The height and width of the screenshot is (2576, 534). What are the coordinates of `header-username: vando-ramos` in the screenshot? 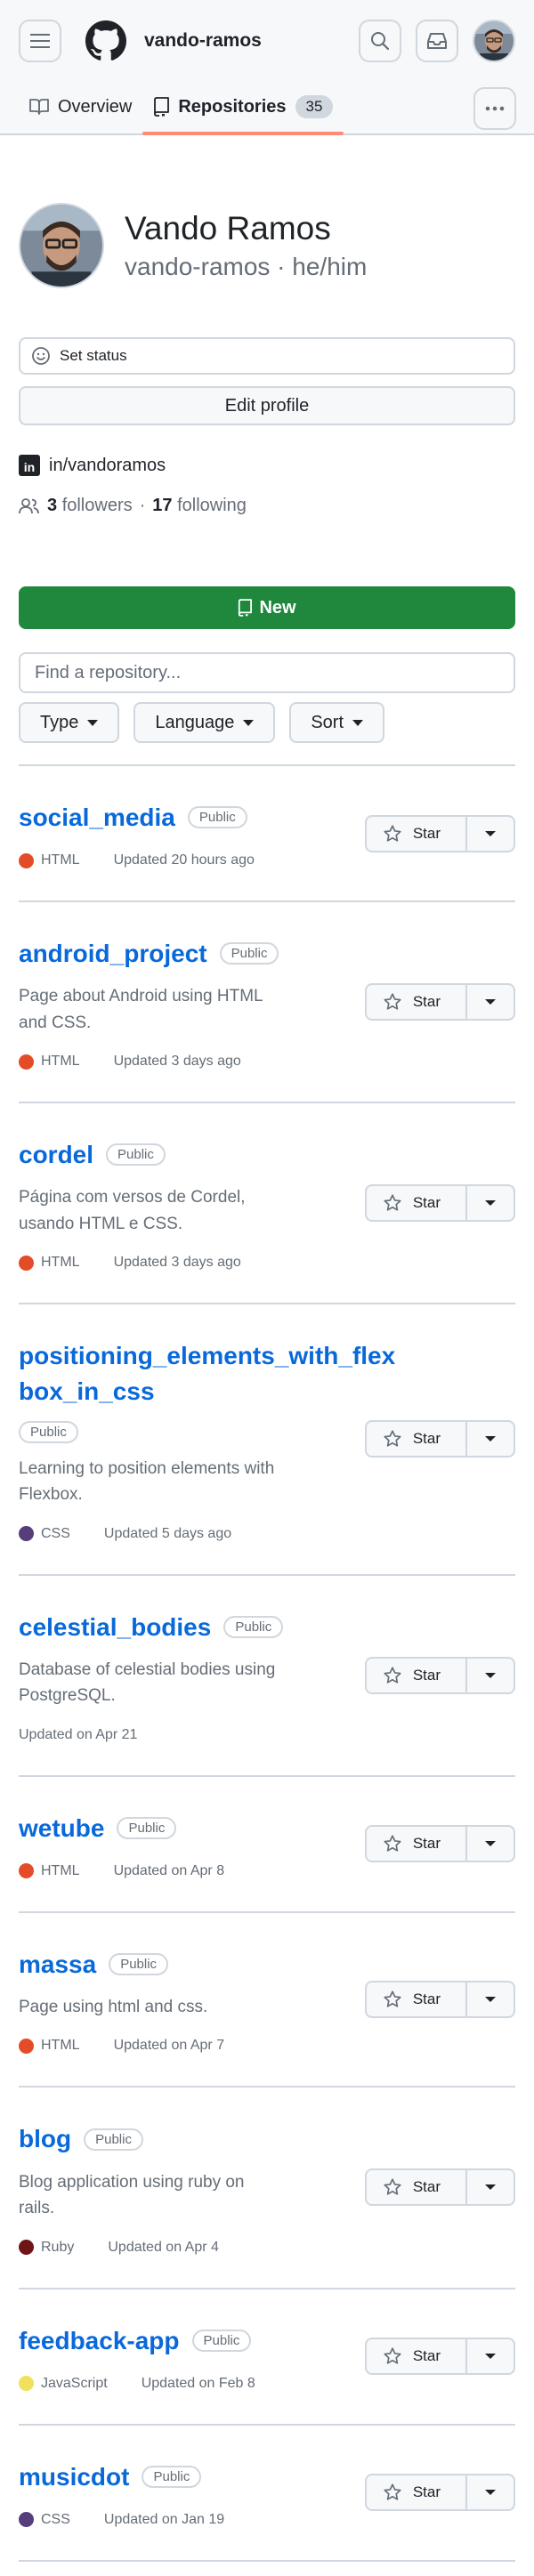 It's located at (203, 41).